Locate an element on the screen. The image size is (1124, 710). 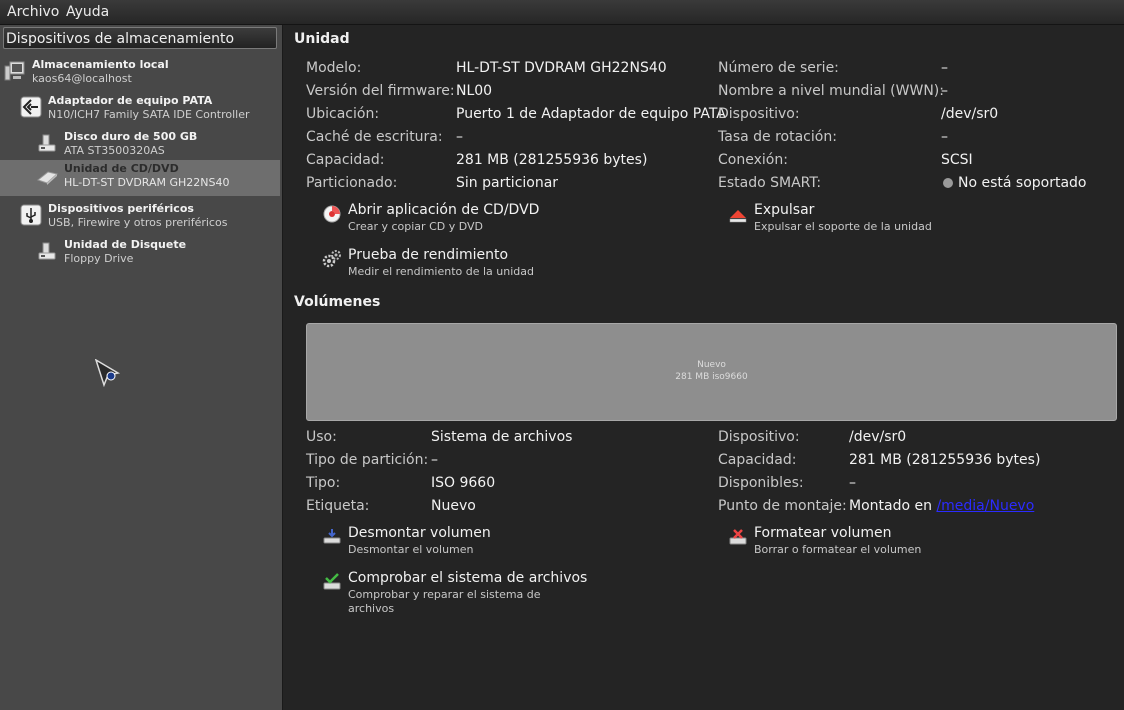
field-value: No está soportado is located at coordinates (1022, 183).